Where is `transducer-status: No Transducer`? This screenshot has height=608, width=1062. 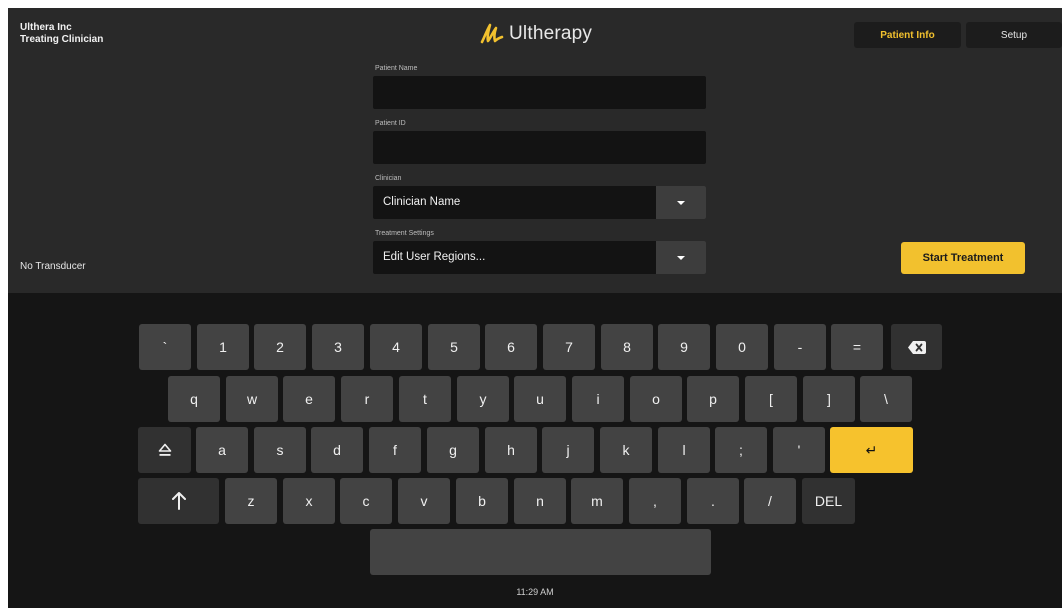 transducer-status: No Transducer is located at coordinates (53, 266).